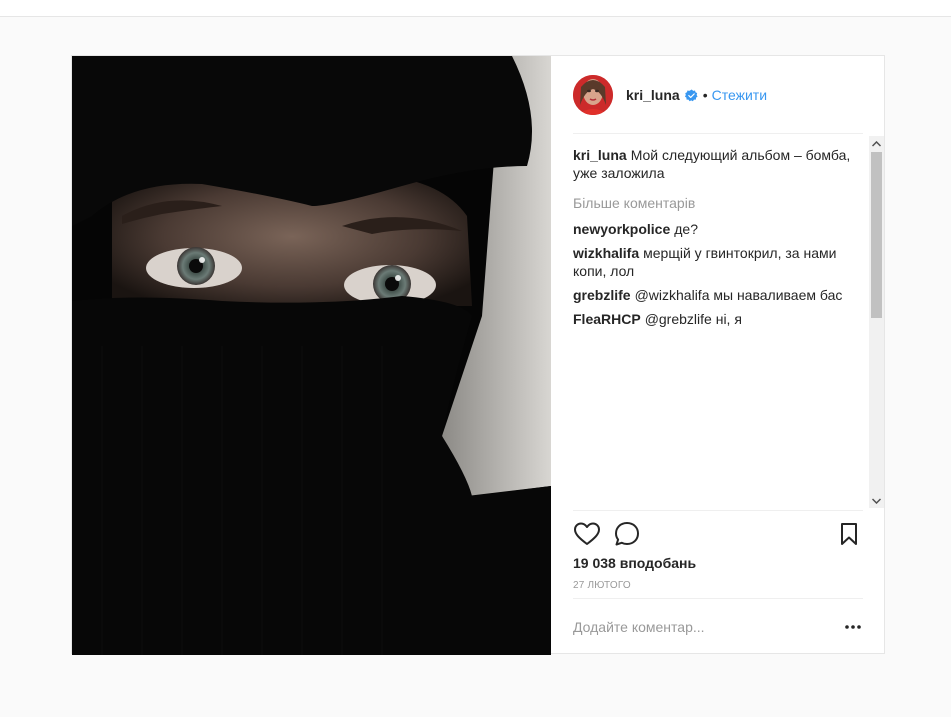 The width and height of the screenshot is (951, 717). I want to click on comment-item: FleaRHCP @grebzlife ні, я, so click(718, 319).